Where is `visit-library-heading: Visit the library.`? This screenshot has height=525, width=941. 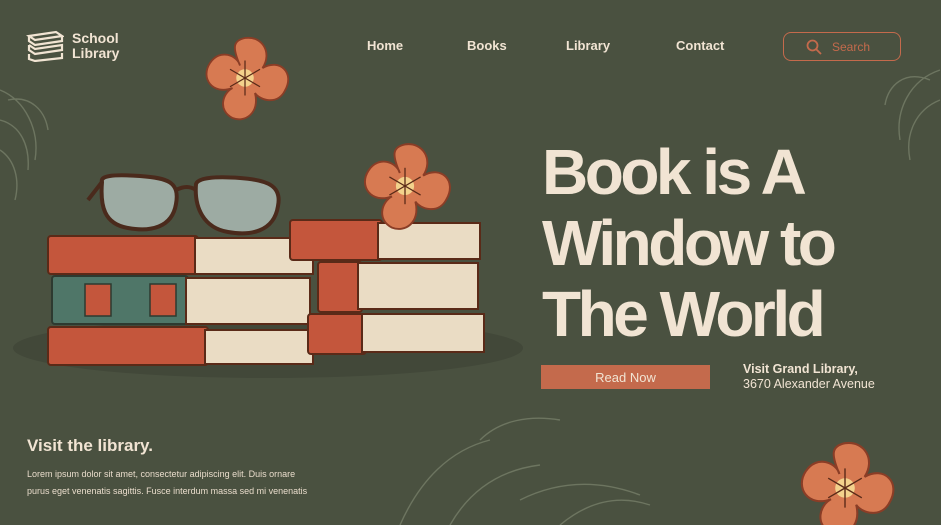
visit-library-heading: Visit the library. is located at coordinates (90, 445).